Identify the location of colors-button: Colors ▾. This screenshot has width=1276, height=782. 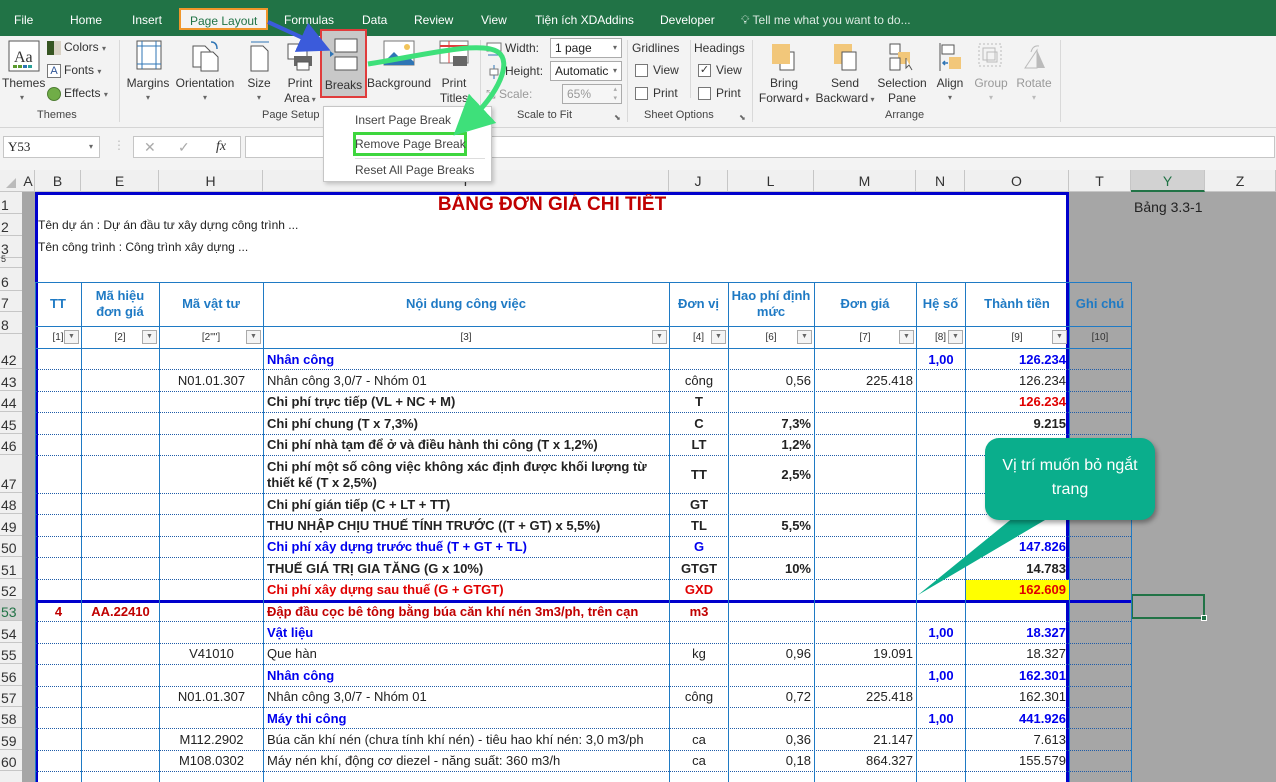
(76, 48).